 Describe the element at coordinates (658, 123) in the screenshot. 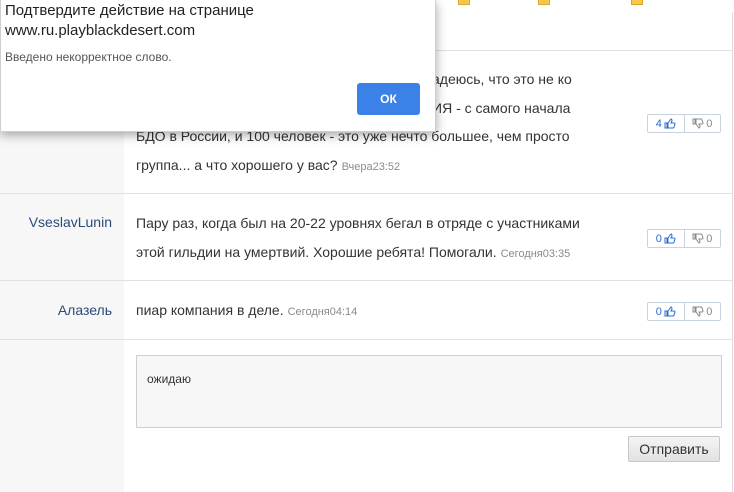

I see `like-count: 4` at that location.